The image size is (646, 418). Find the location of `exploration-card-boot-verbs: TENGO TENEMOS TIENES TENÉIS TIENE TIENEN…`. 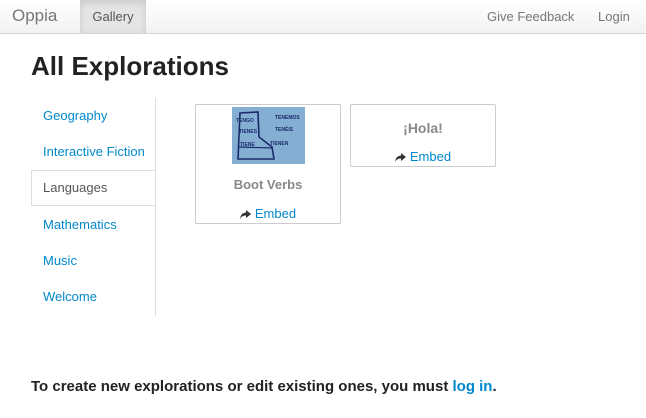

exploration-card-boot-verbs: TENGO TENEMOS TIENES TENÉIS TIENE TIENEN… is located at coordinates (268, 164).